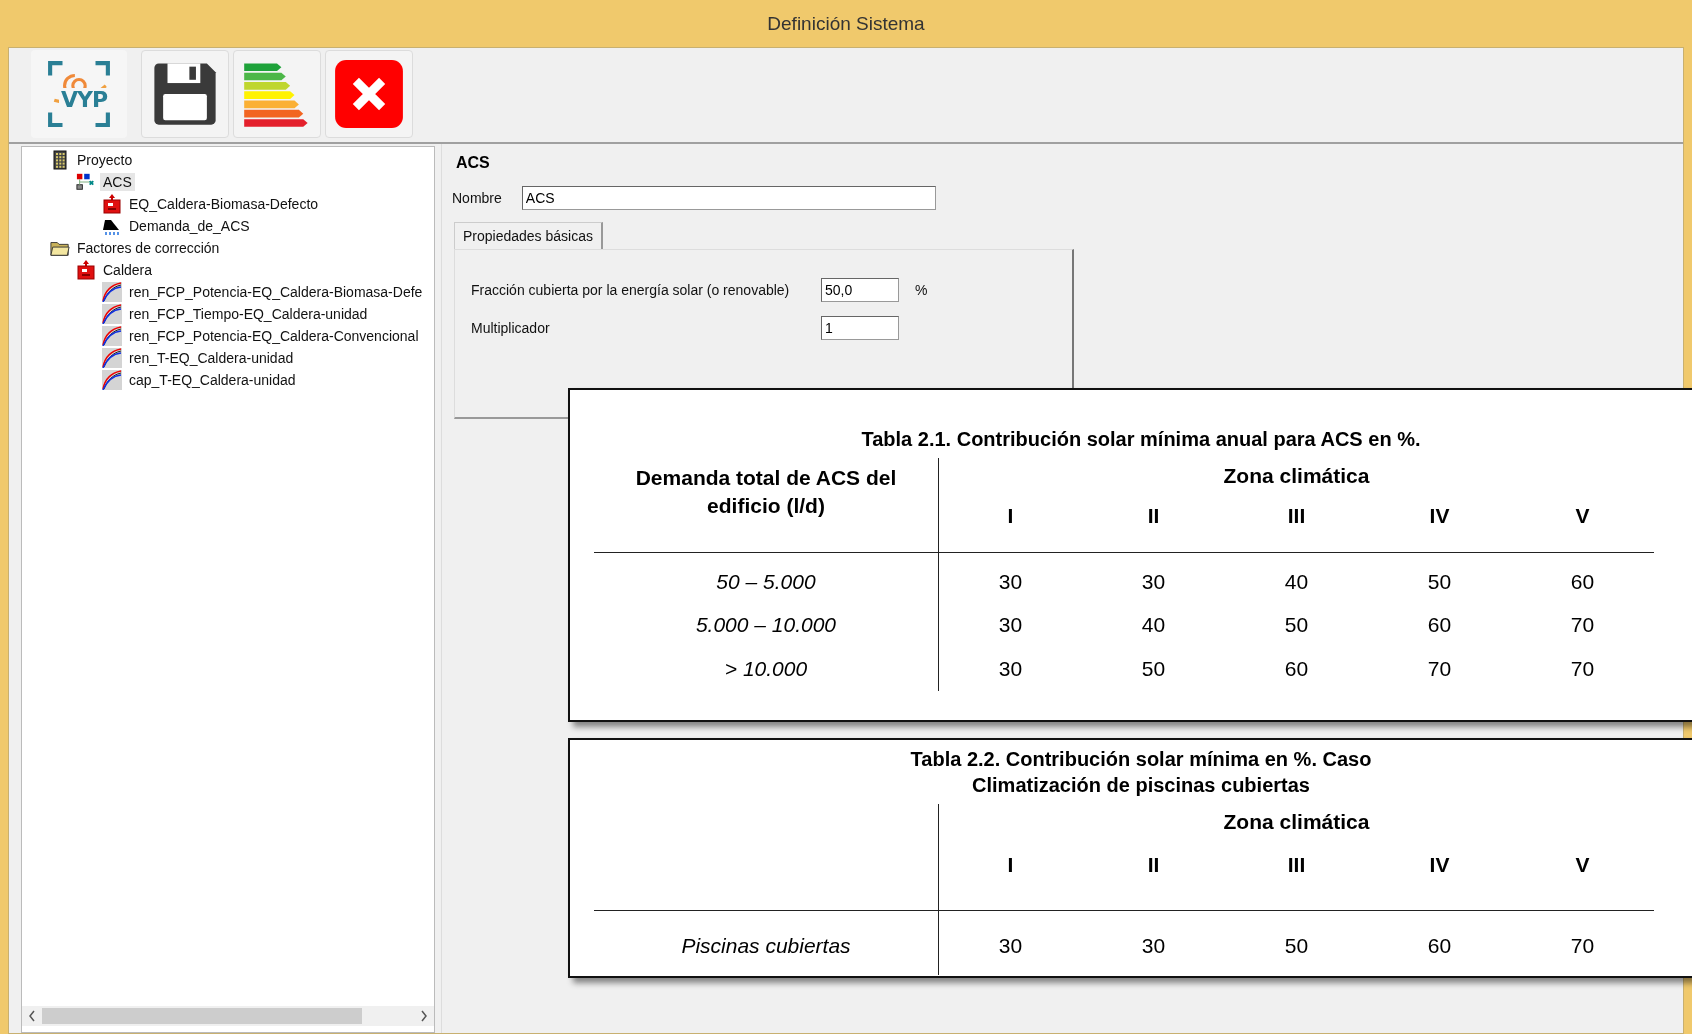 This screenshot has width=1692, height=1034. Describe the element at coordinates (631, 290) in the screenshot. I see `field-label: Fracción cubierta por la energía solar (o renovable)` at that location.